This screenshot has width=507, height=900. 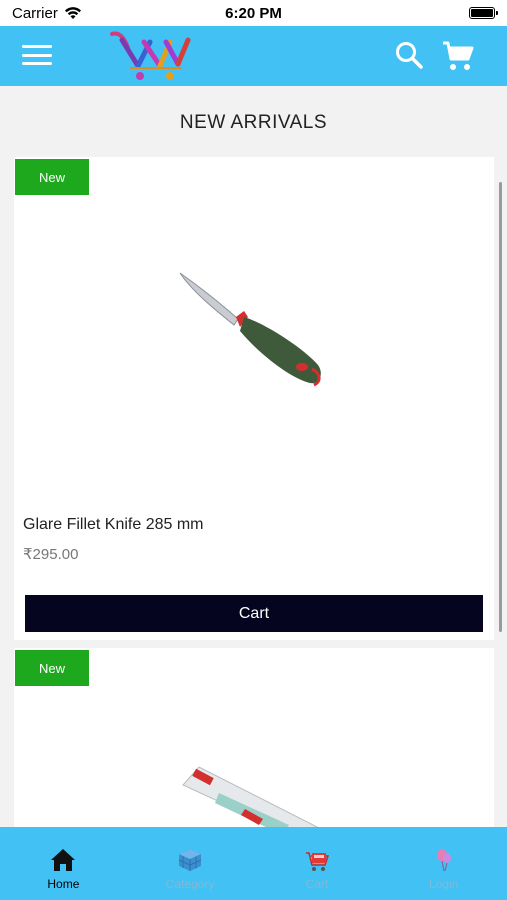 What do you see at coordinates (409, 55) in the screenshot?
I see `search-icon` at bounding box center [409, 55].